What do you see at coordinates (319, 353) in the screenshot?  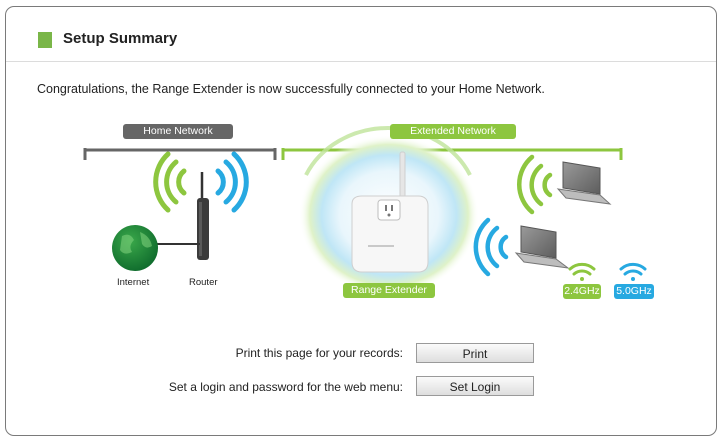 I see `print-instruction: Print this page for your records:` at bounding box center [319, 353].